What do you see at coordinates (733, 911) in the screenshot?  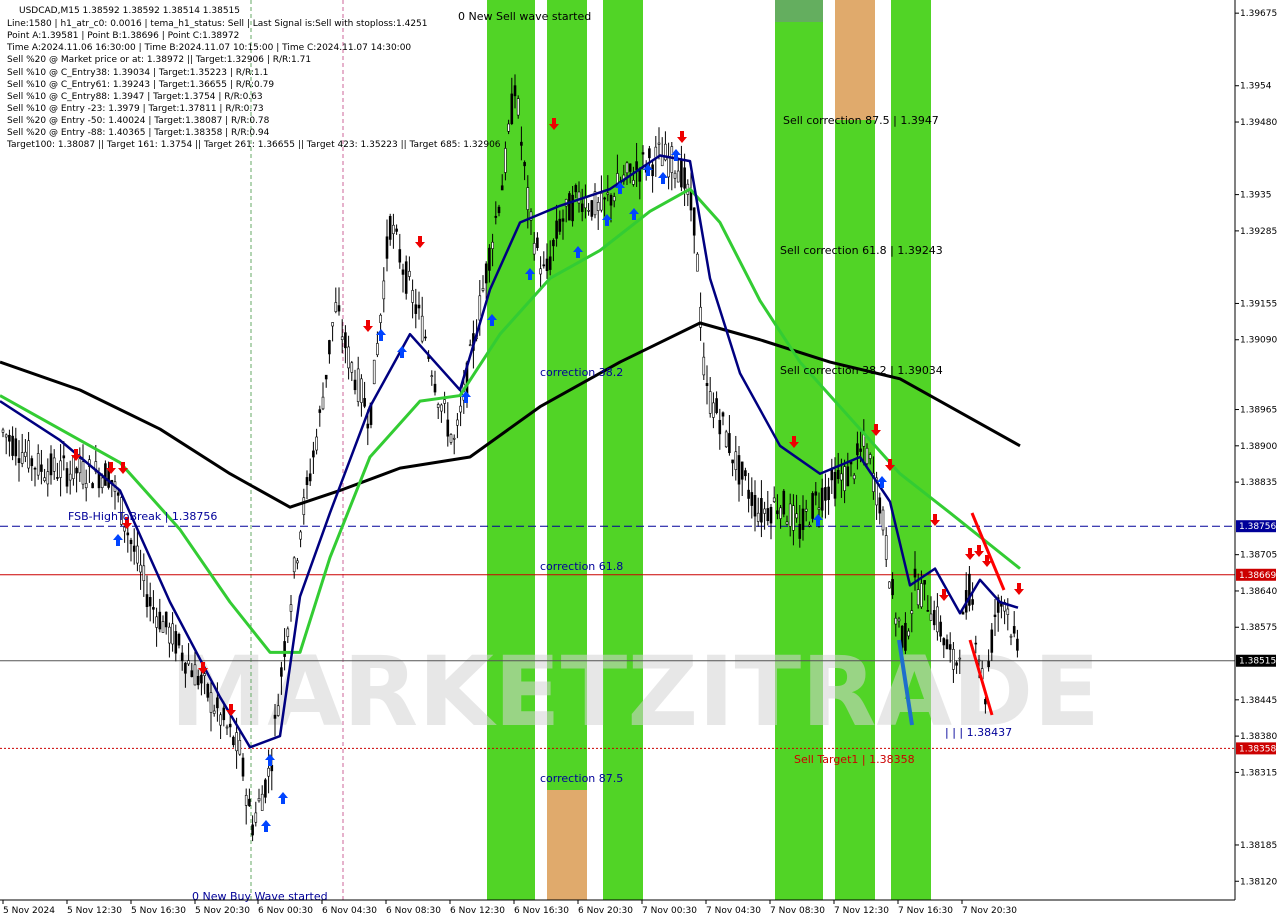 I see `x-tick-label: 7 Nov 04:30` at bounding box center [733, 911].